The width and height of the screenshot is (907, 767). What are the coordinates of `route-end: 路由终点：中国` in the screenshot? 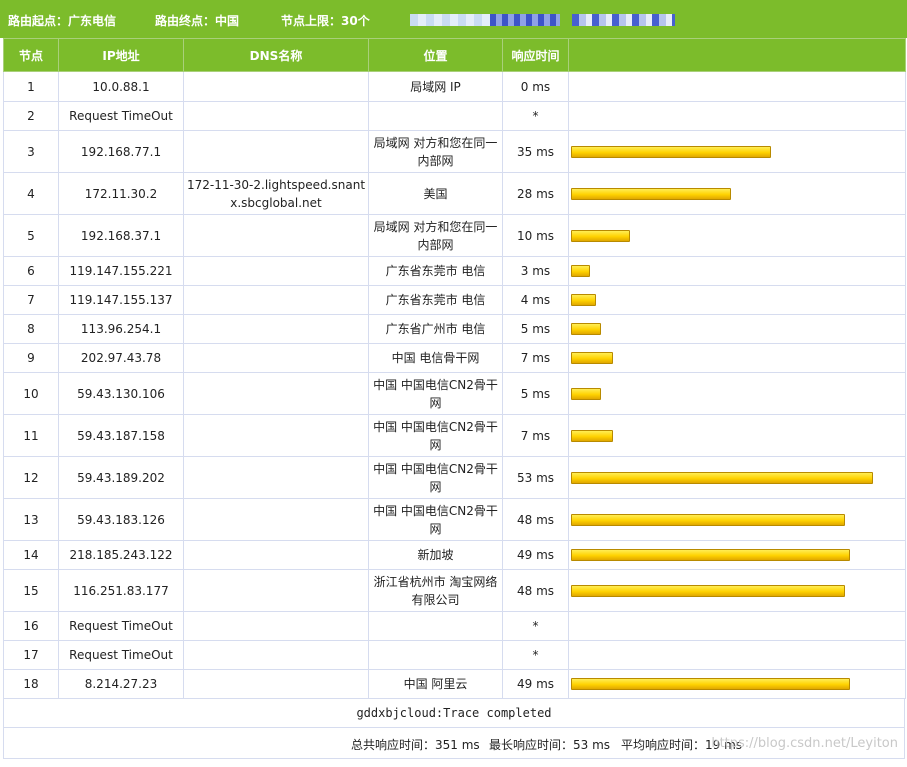 It's located at (197, 21).